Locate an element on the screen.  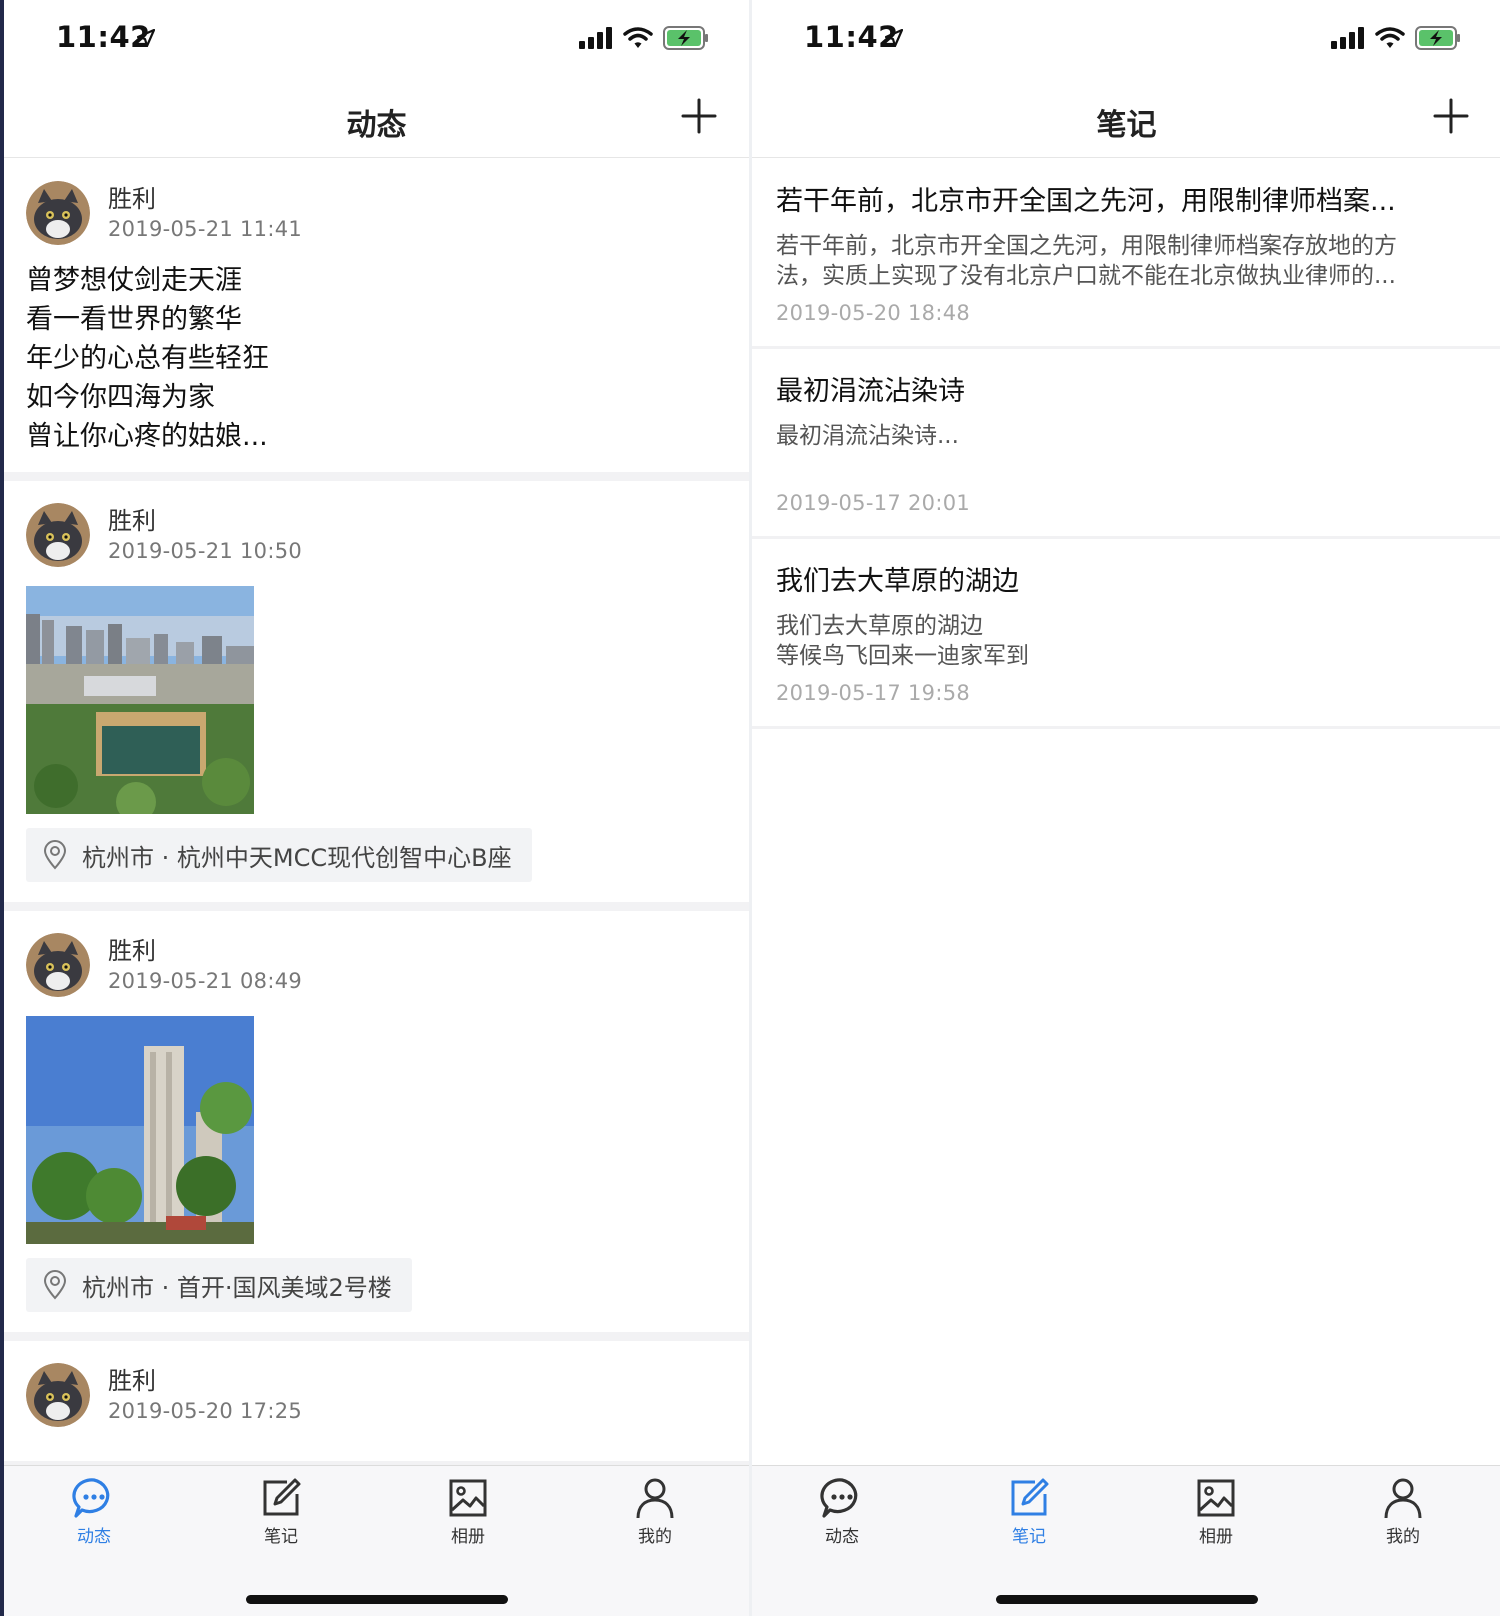
note-time: 2019-05-20 18:48 is located at coordinates (873, 313).